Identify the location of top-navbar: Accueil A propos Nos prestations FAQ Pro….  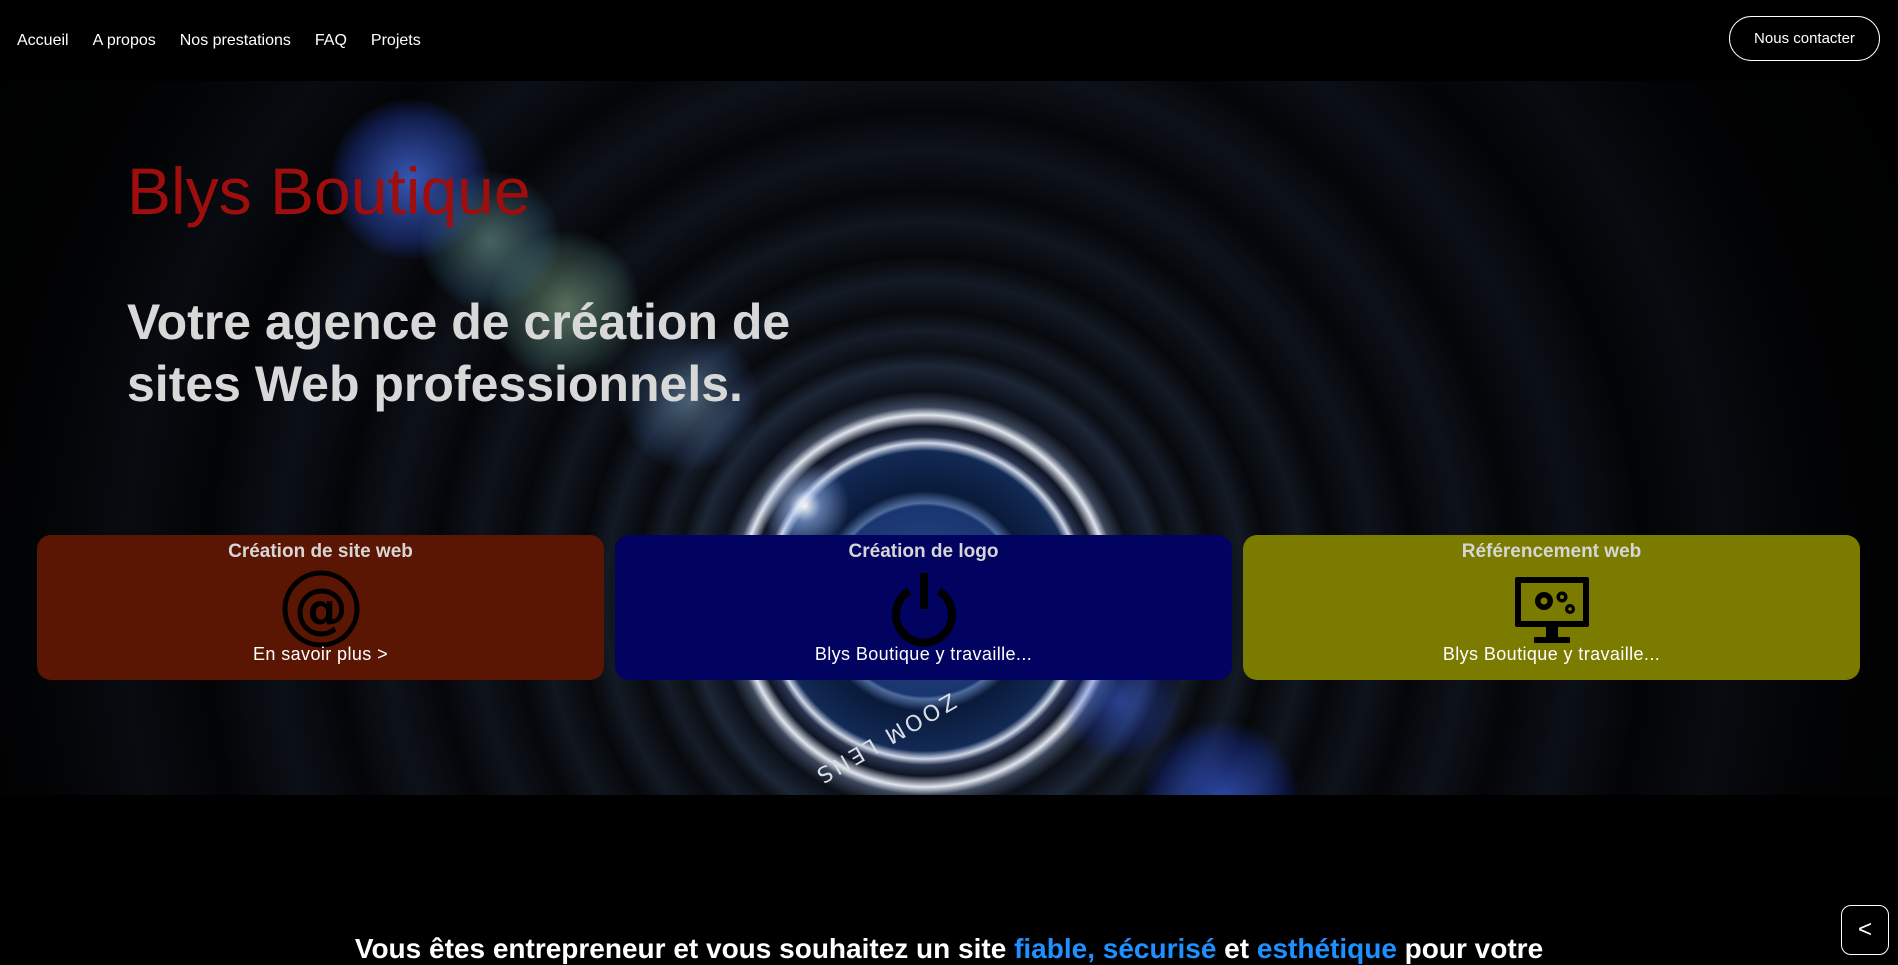
(949, 40).